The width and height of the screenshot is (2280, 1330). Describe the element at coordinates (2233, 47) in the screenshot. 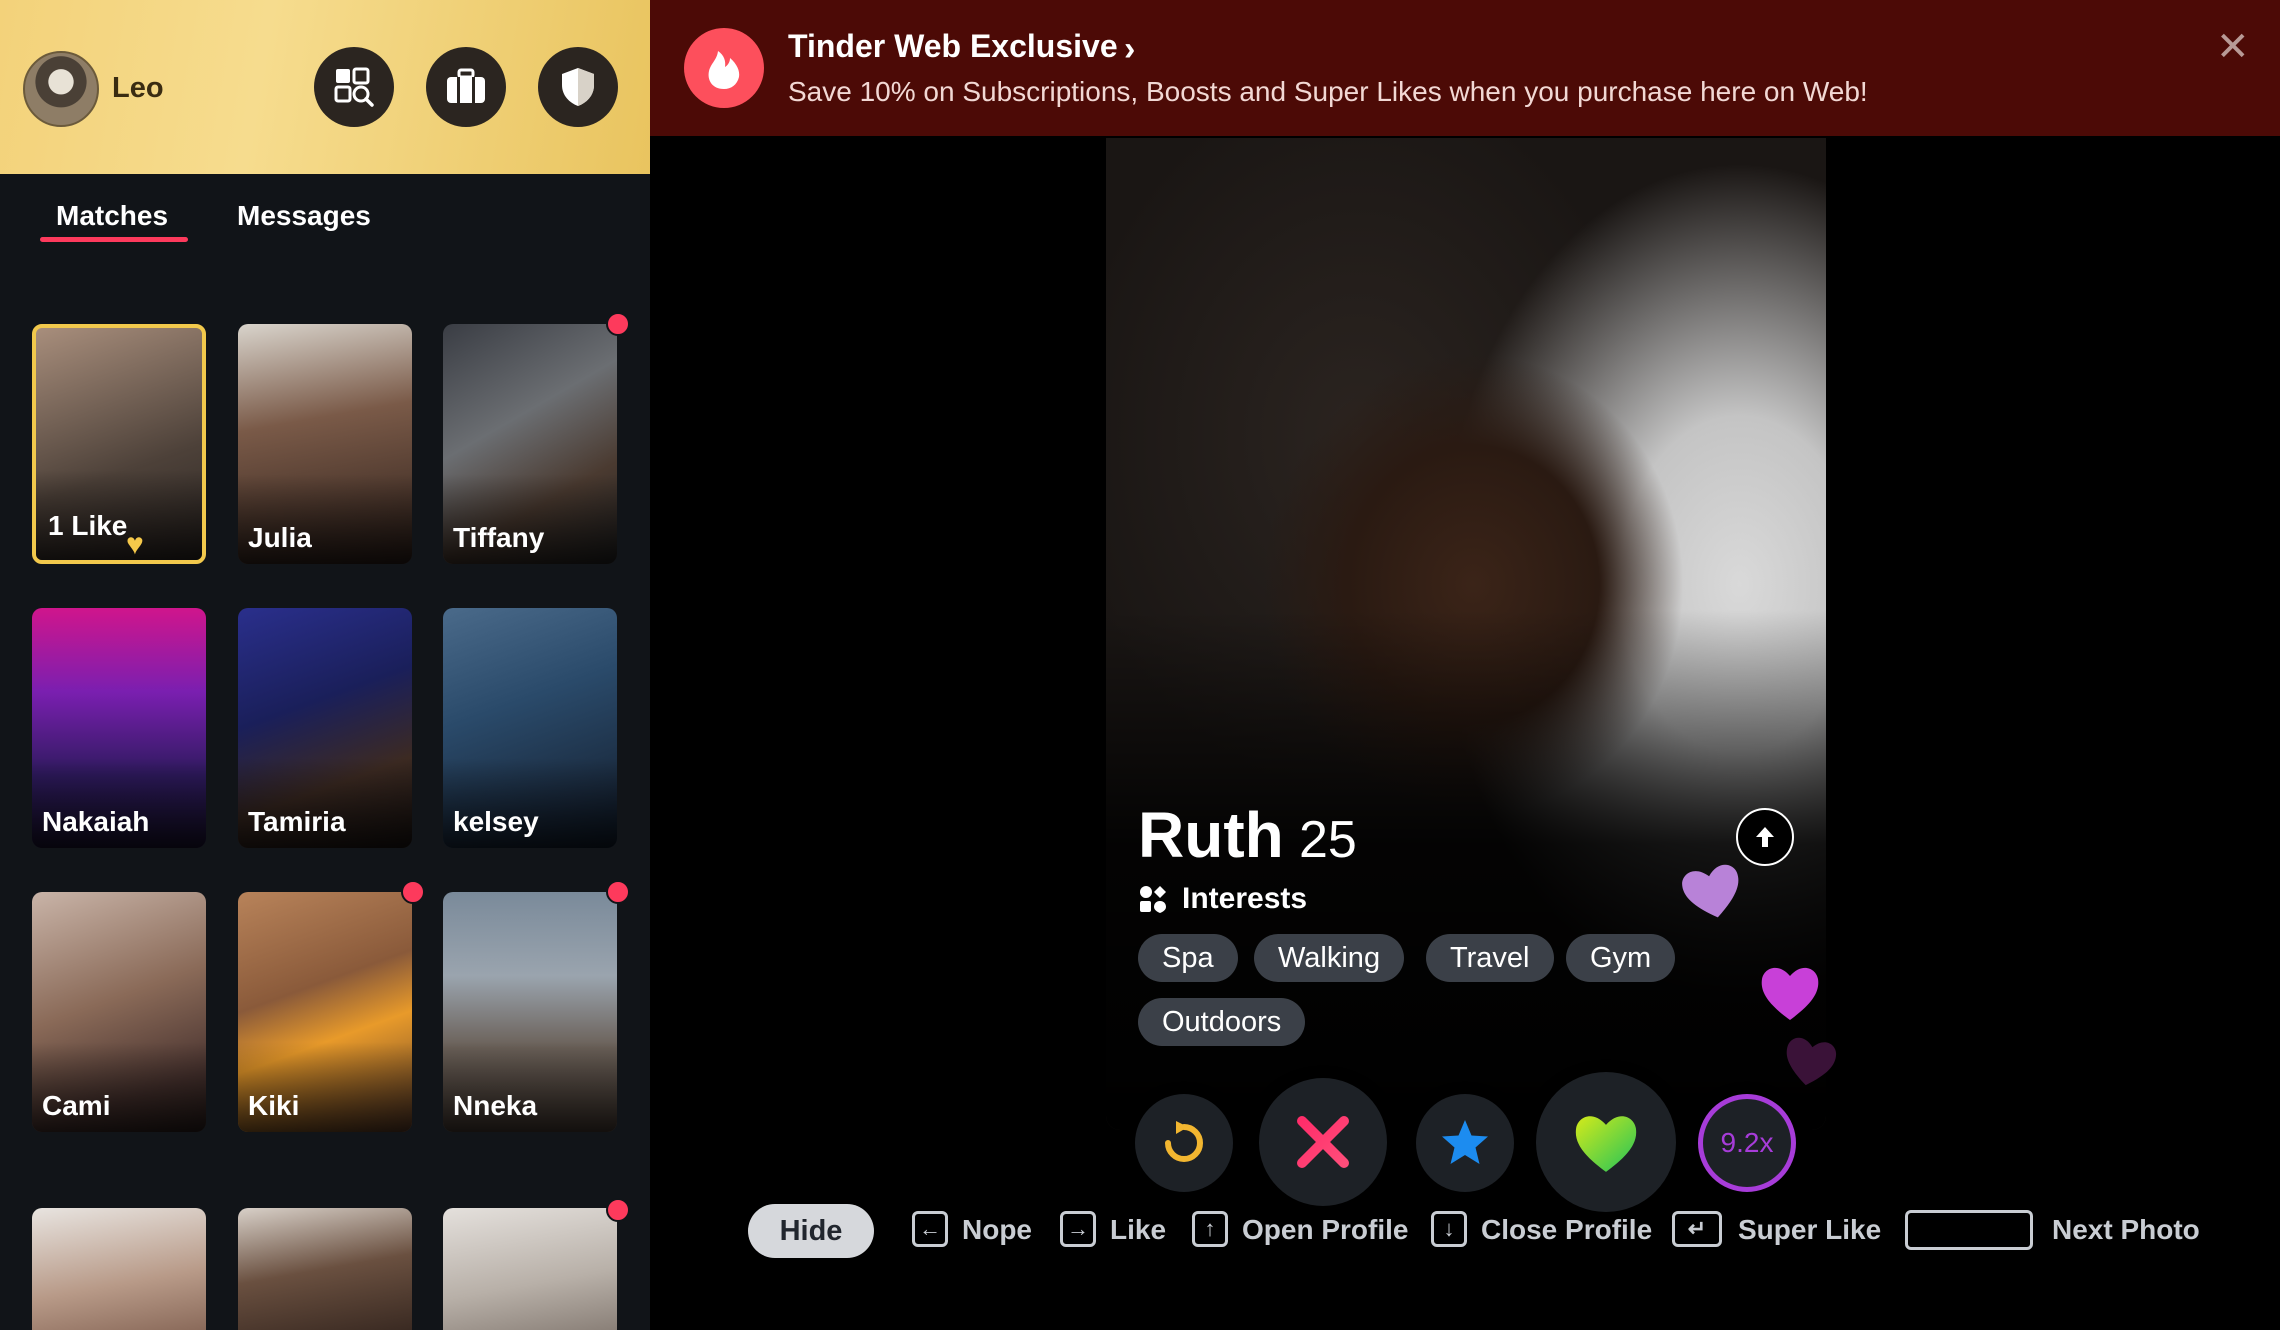

I see `close-icon: ✕` at that location.